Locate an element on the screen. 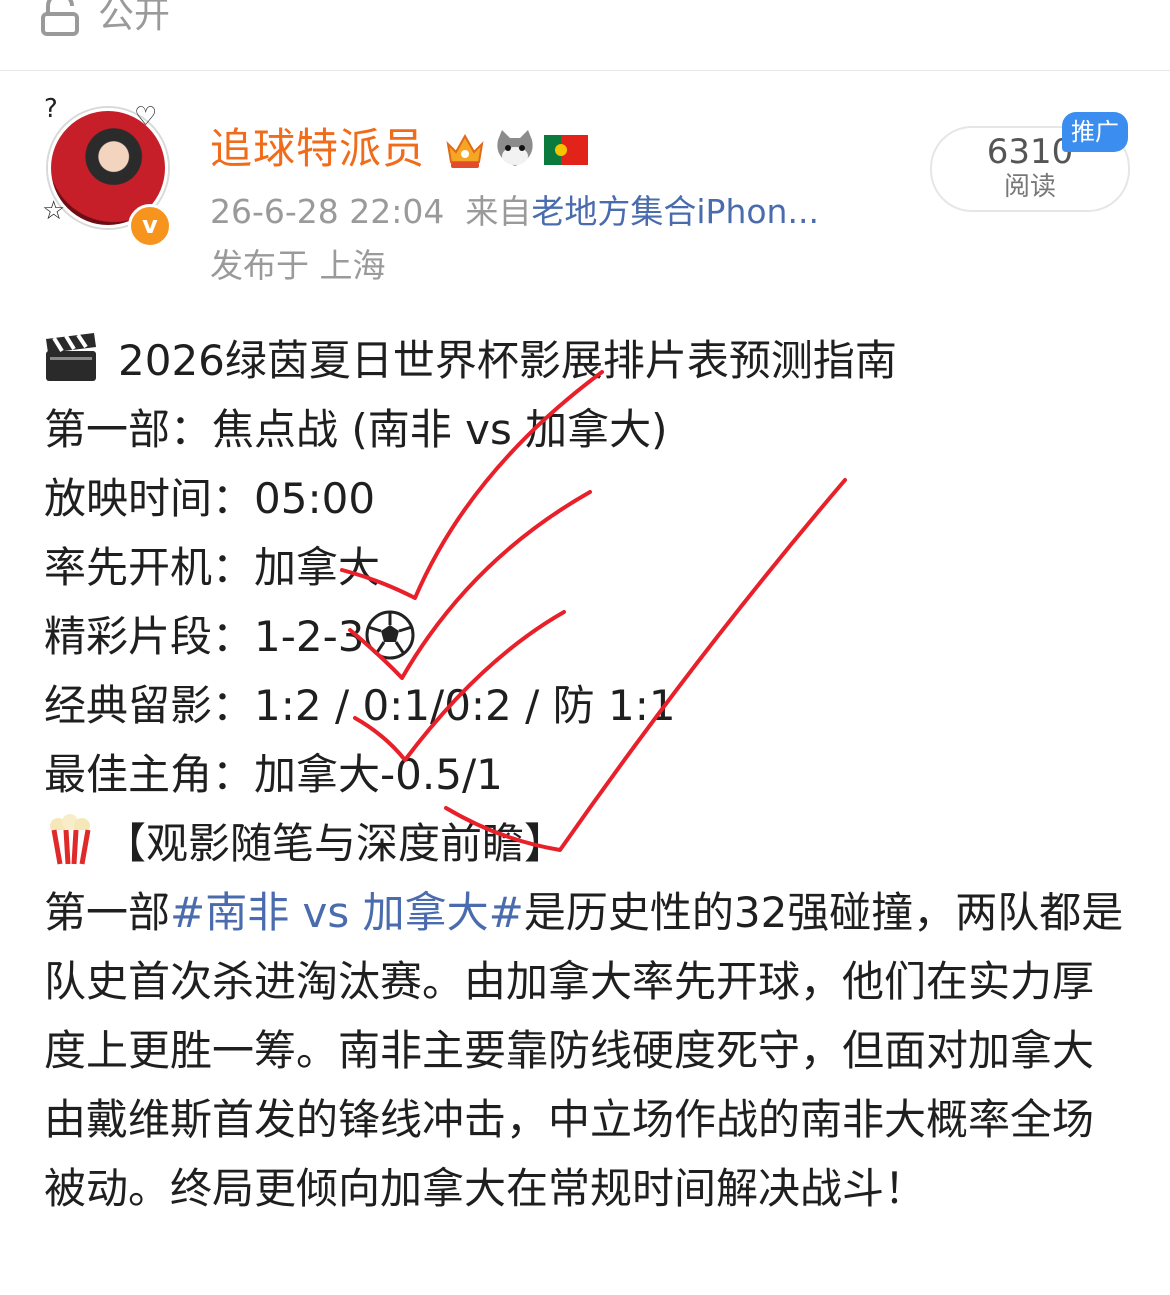  source-prefix: 来自 is located at coordinates (498, 211).